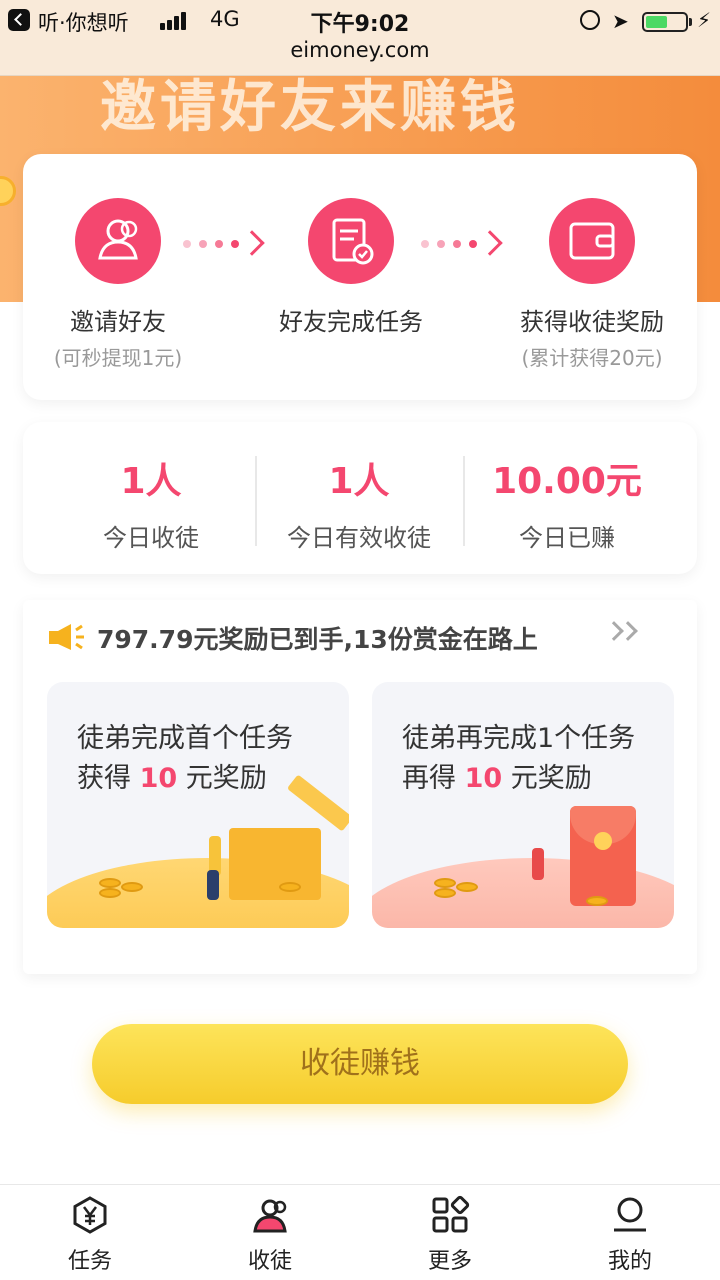  What do you see at coordinates (449, 1261) in the screenshot?
I see `tab-label: 更多` at bounding box center [449, 1261].